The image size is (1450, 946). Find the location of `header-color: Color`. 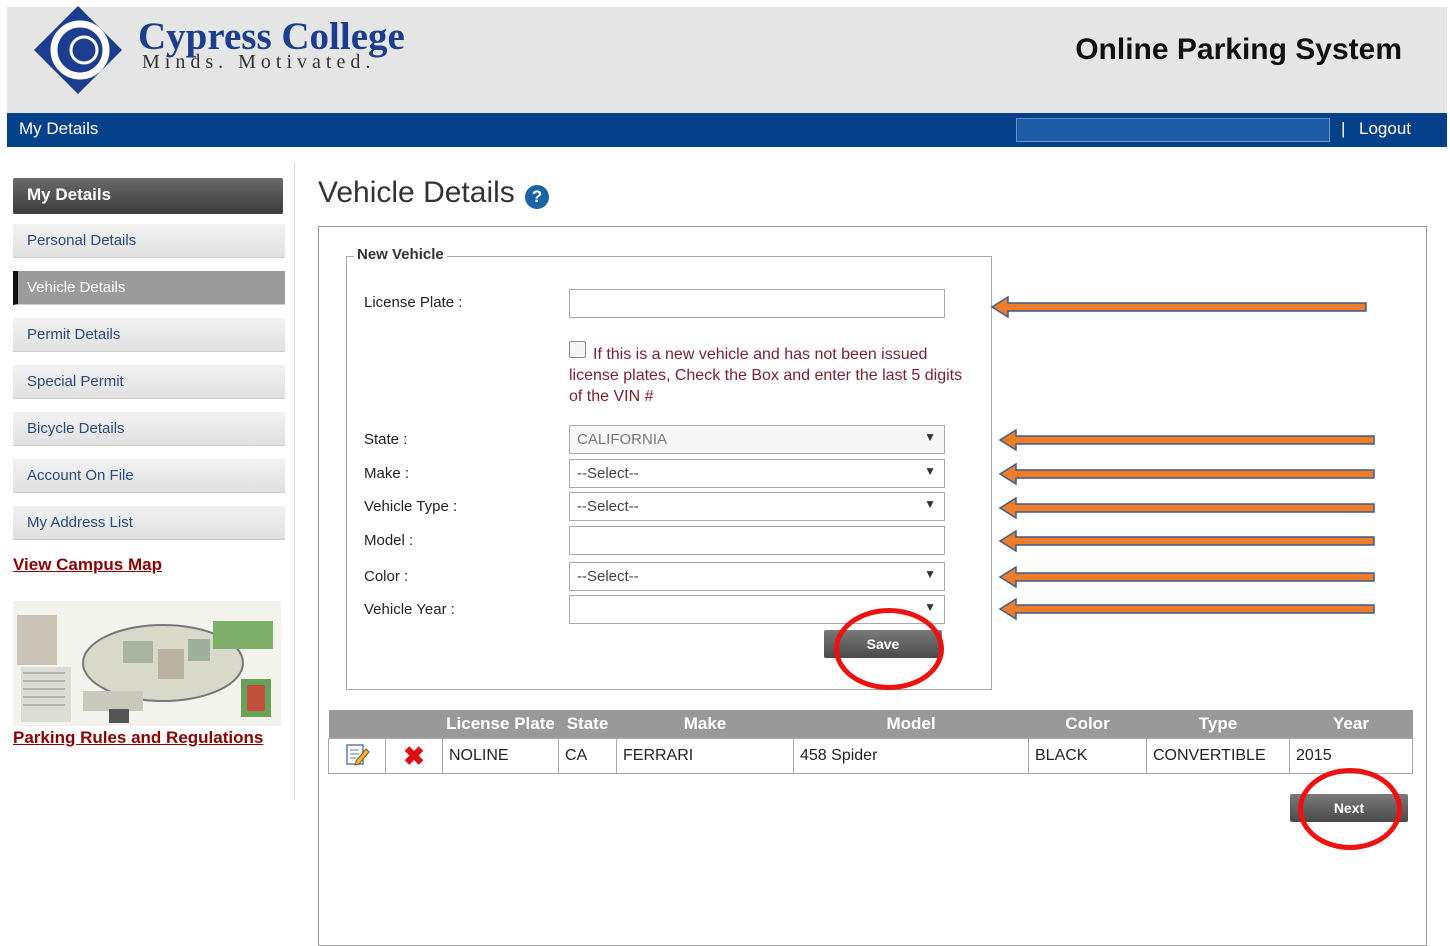

header-color: Color is located at coordinates (1087, 724).